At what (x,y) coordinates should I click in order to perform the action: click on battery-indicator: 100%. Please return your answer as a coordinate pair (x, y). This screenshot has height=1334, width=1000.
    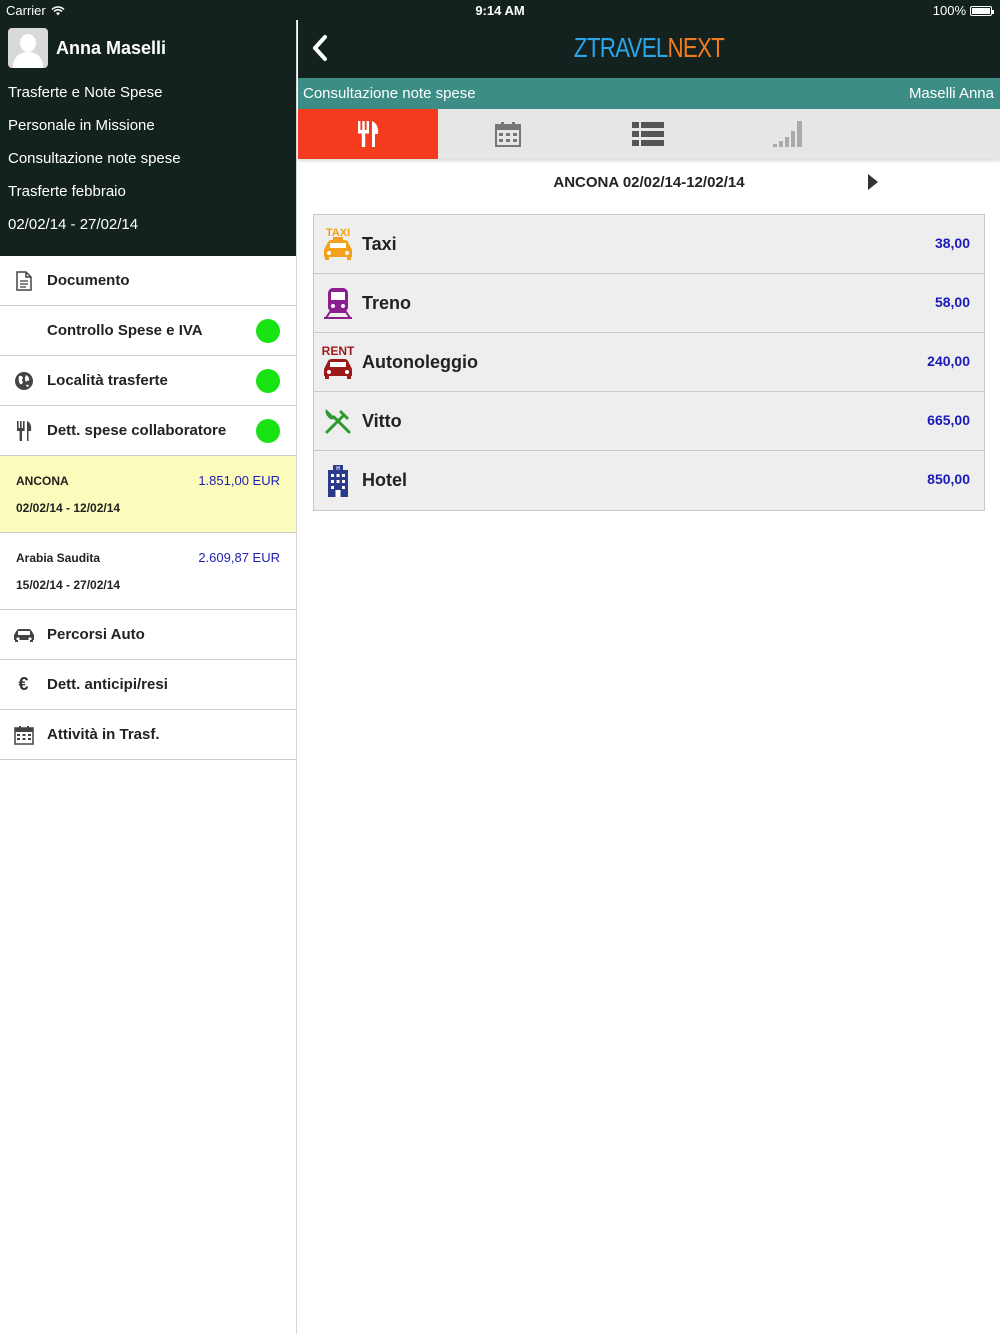
    Looking at the image, I should click on (963, 10).